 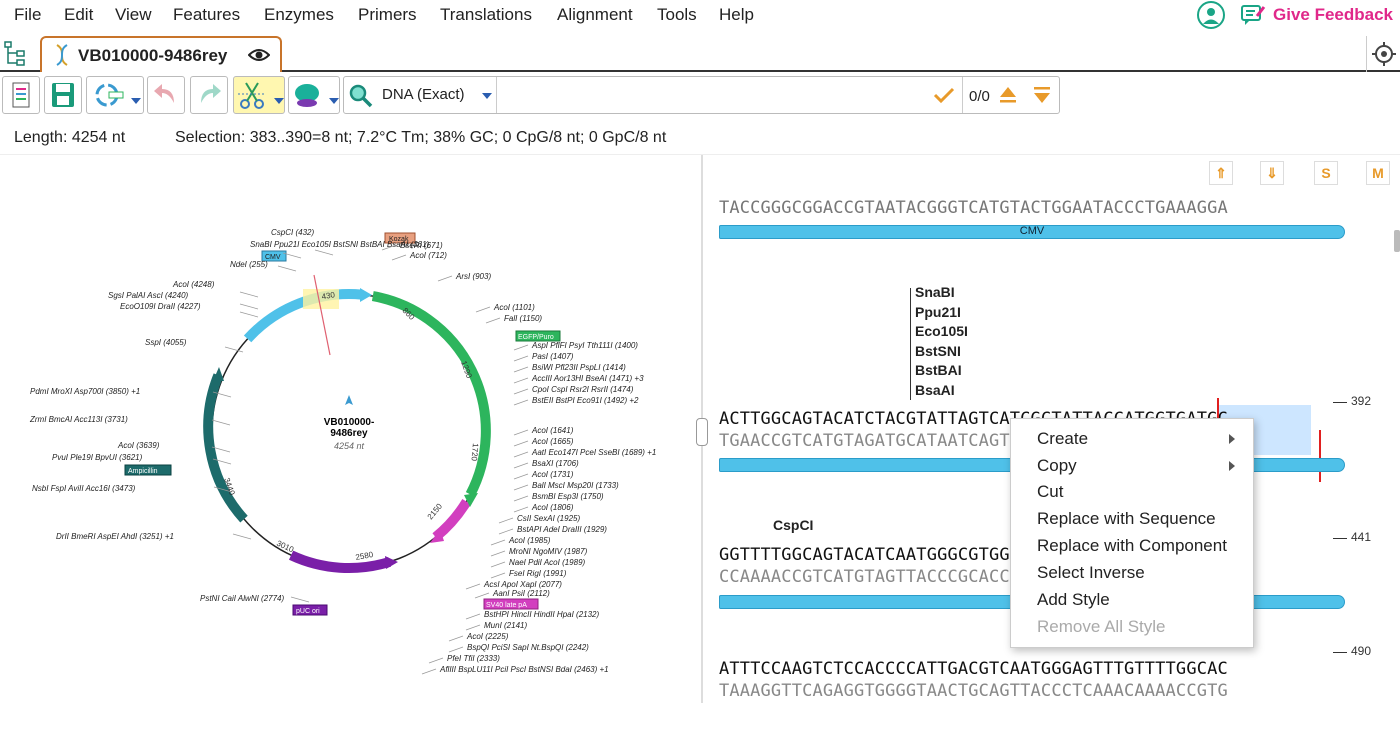 What do you see at coordinates (486, 15) in the screenshot?
I see `menu-translations: Translations` at bounding box center [486, 15].